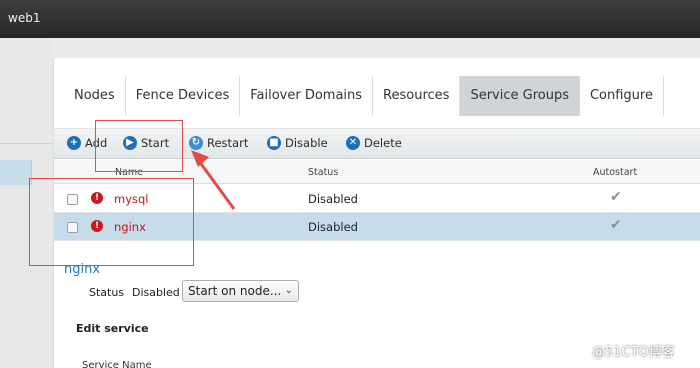  I want to click on status-label: Status, so click(107, 292).